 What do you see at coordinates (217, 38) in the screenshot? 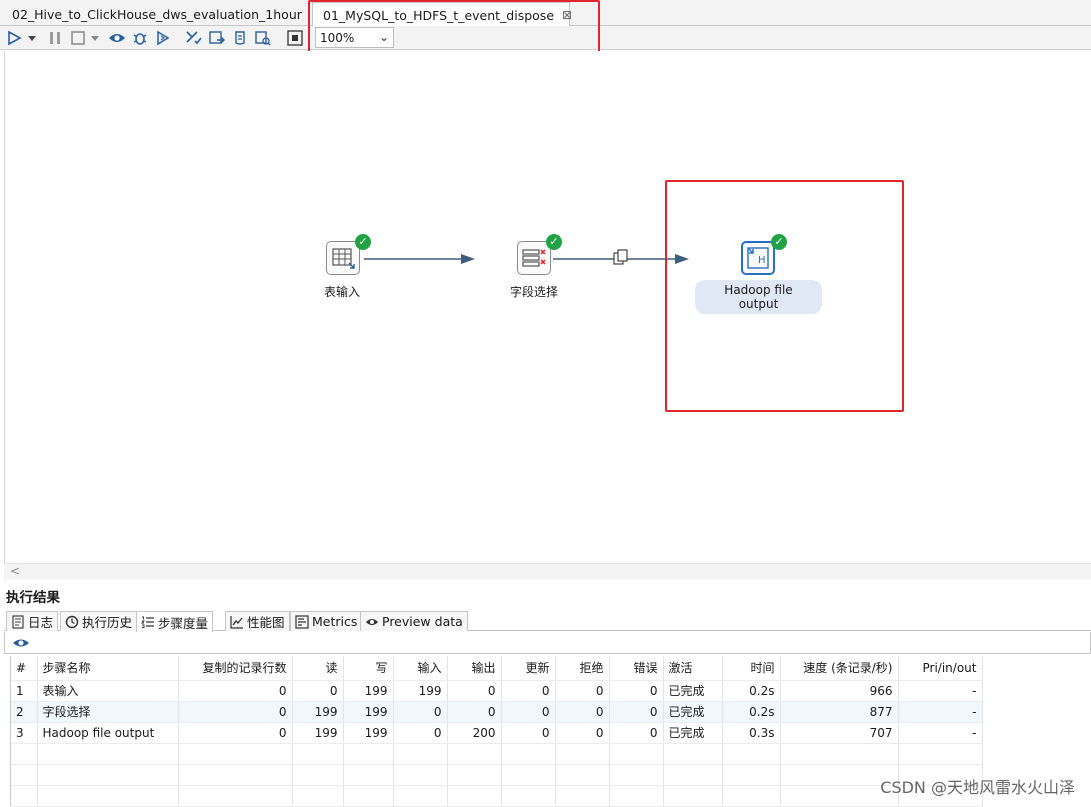
I see `impact-icon` at bounding box center [217, 38].